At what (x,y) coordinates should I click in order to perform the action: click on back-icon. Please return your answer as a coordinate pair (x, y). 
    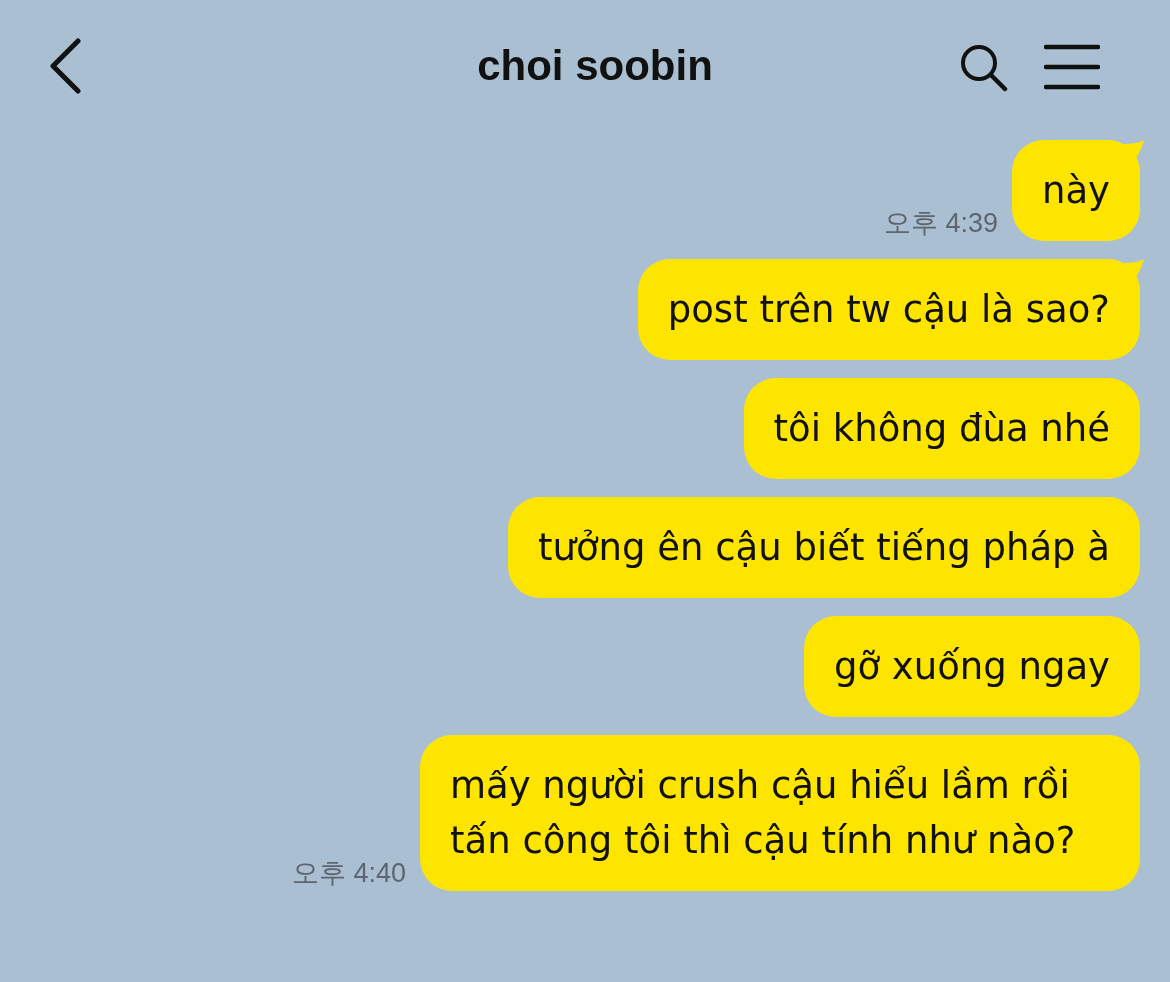
    Looking at the image, I should click on (65, 66).